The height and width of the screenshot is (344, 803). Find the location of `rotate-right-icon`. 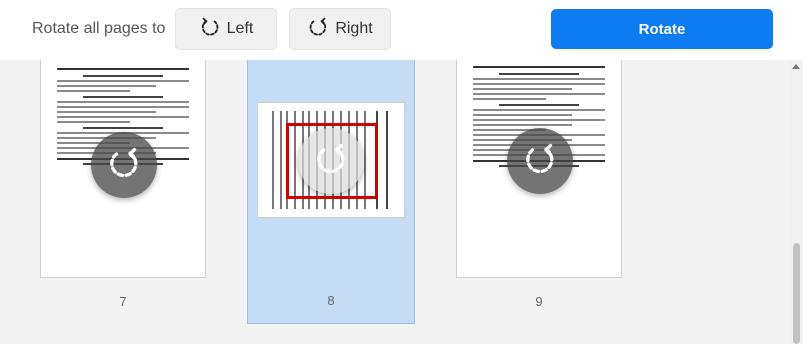

rotate-right-icon is located at coordinates (318, 29).